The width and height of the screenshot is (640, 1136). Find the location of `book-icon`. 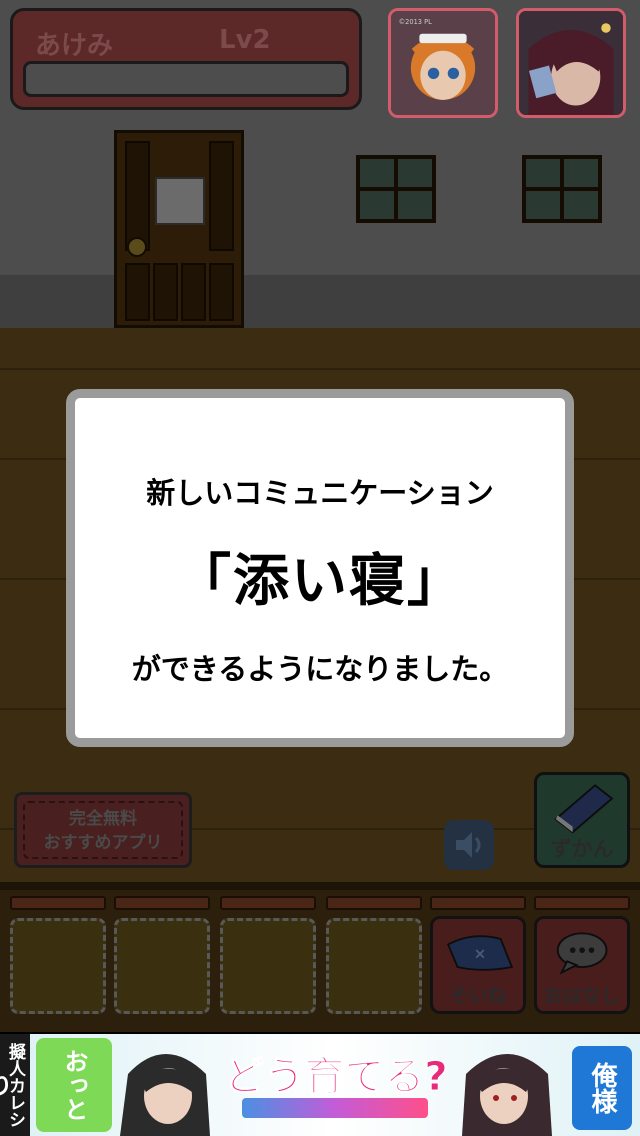

book-icon is located at coordinates (584, 809).